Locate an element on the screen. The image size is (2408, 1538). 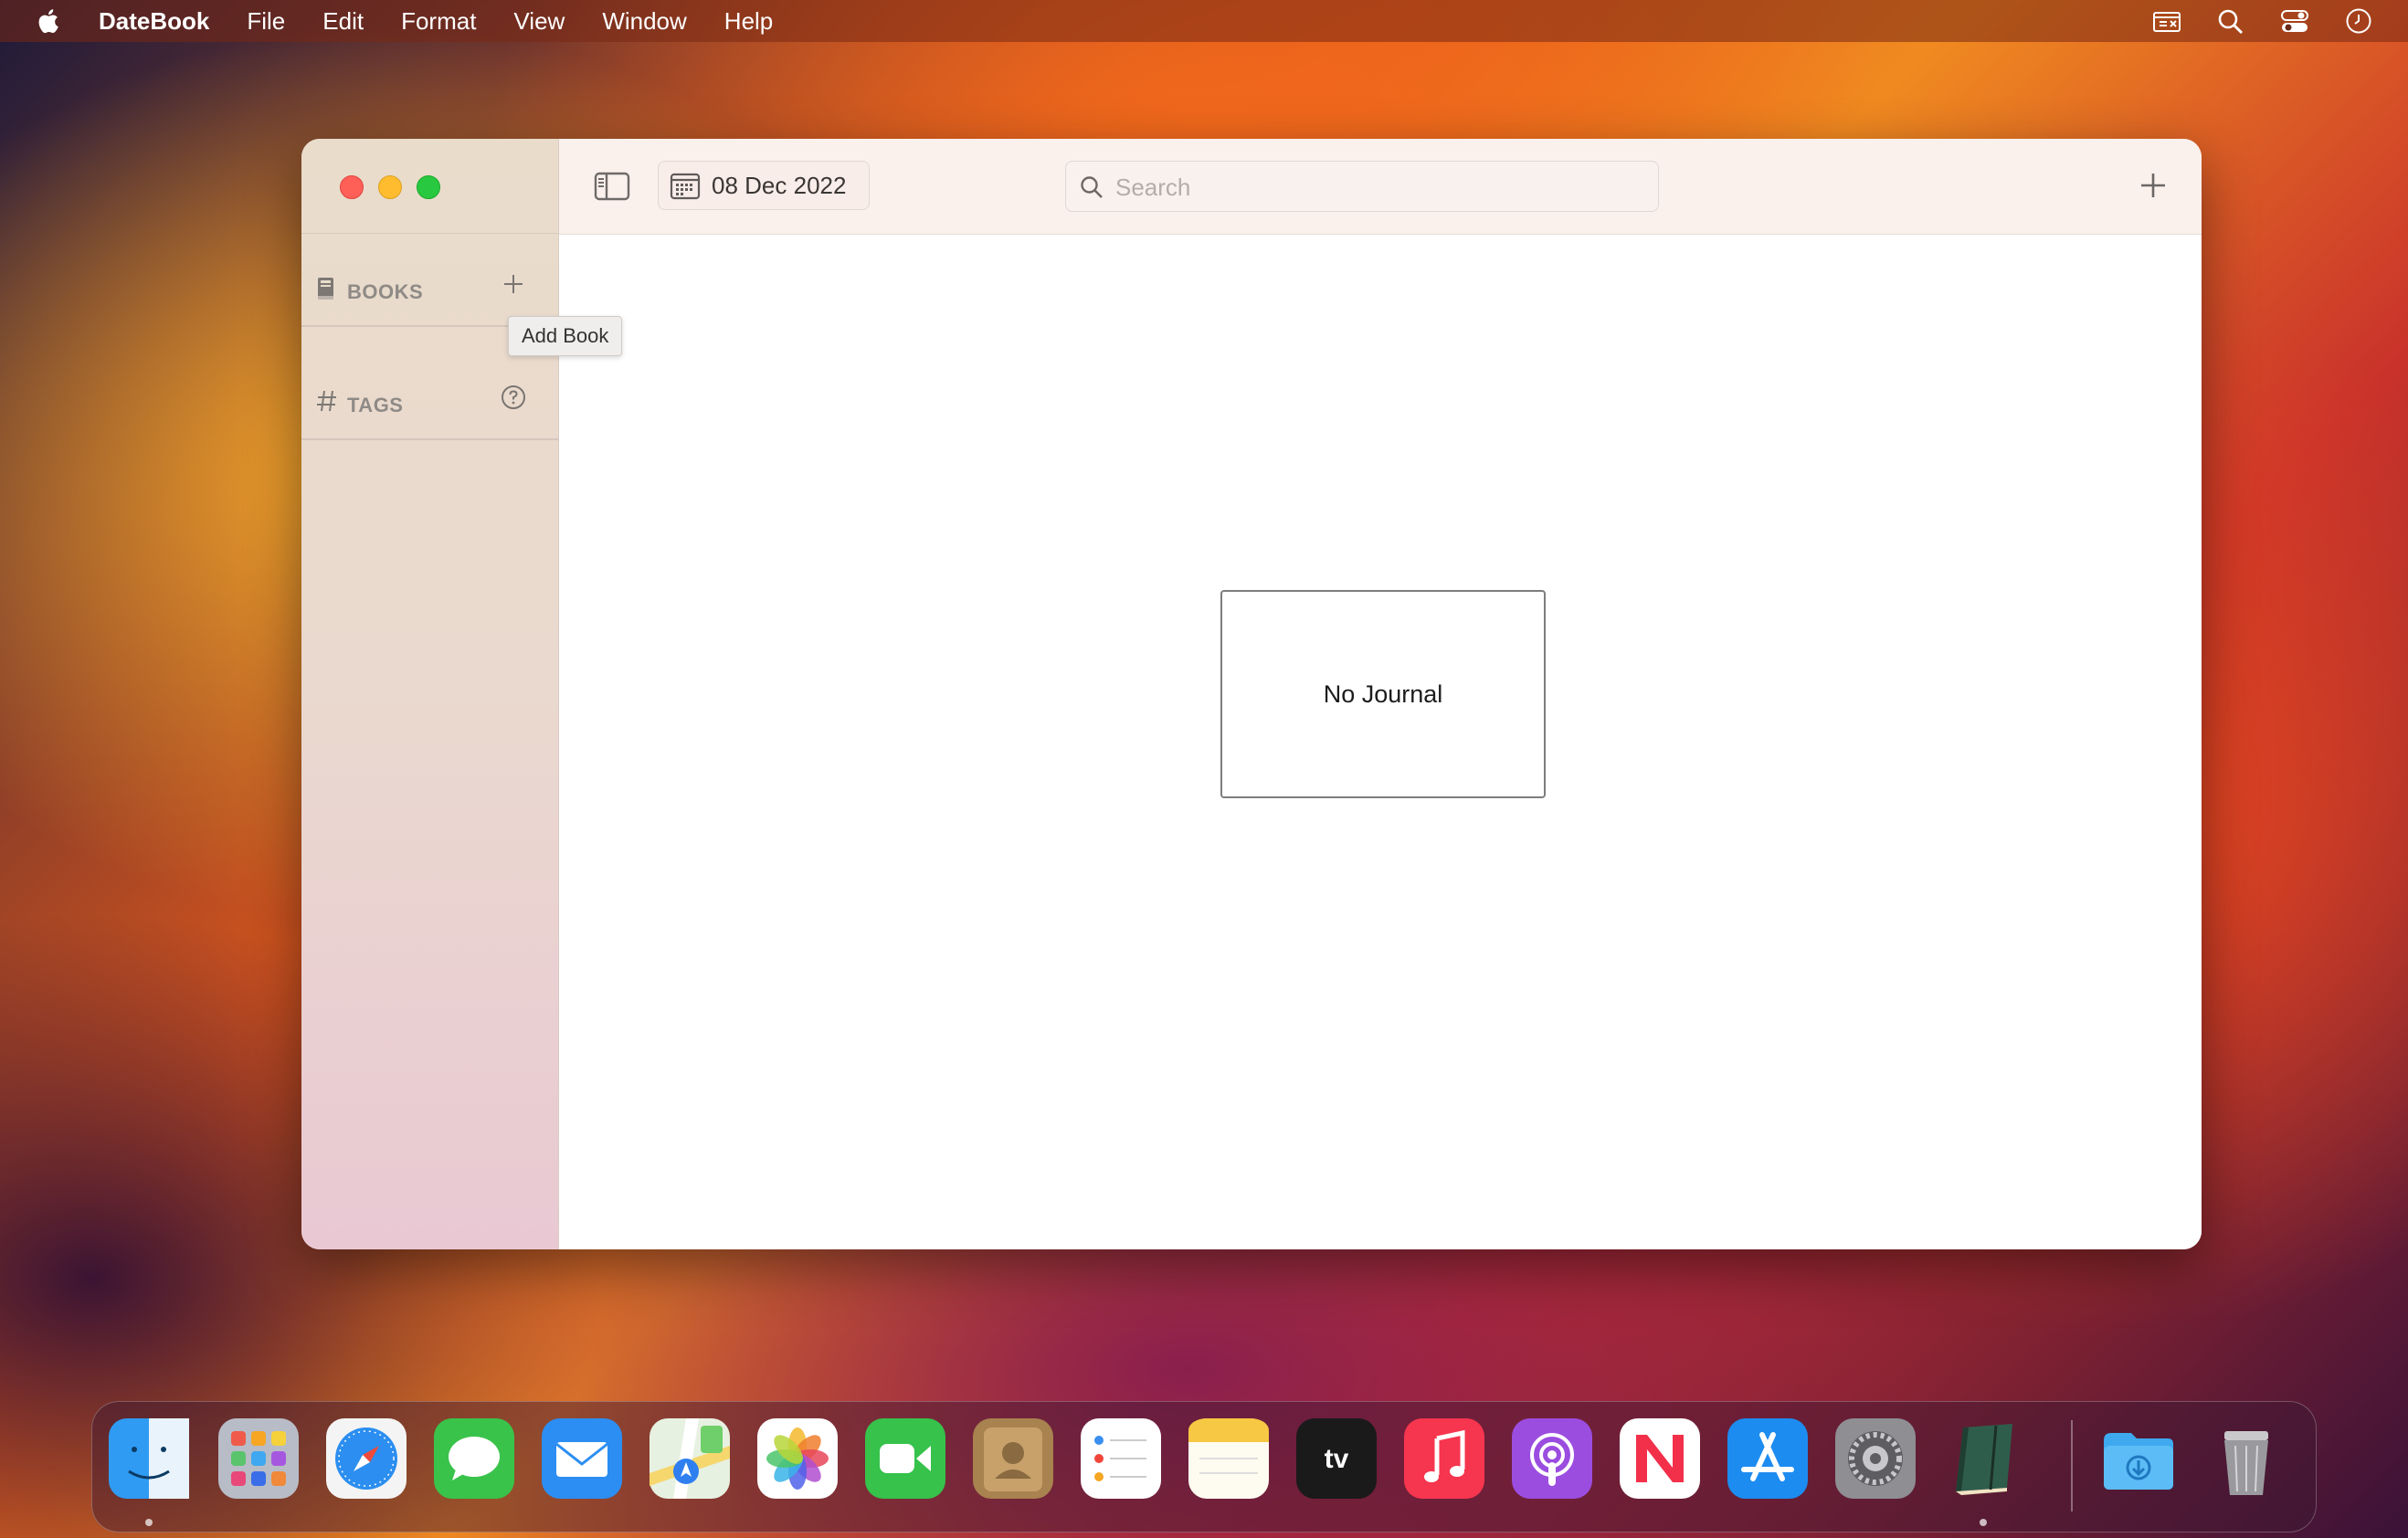
book-icon is located at coordinates (325, 289).